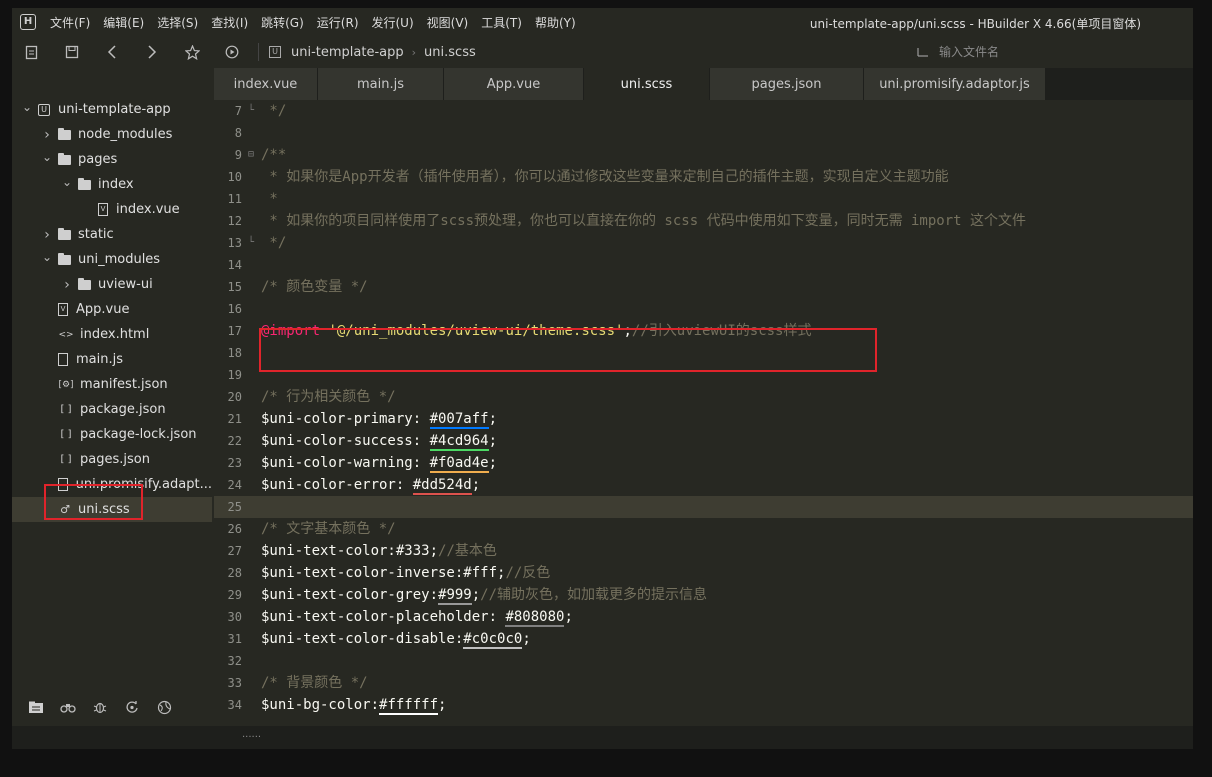 The height and width of the screenshot is (777, 1212). I want to click on code-line: 32, so click(703, 661).